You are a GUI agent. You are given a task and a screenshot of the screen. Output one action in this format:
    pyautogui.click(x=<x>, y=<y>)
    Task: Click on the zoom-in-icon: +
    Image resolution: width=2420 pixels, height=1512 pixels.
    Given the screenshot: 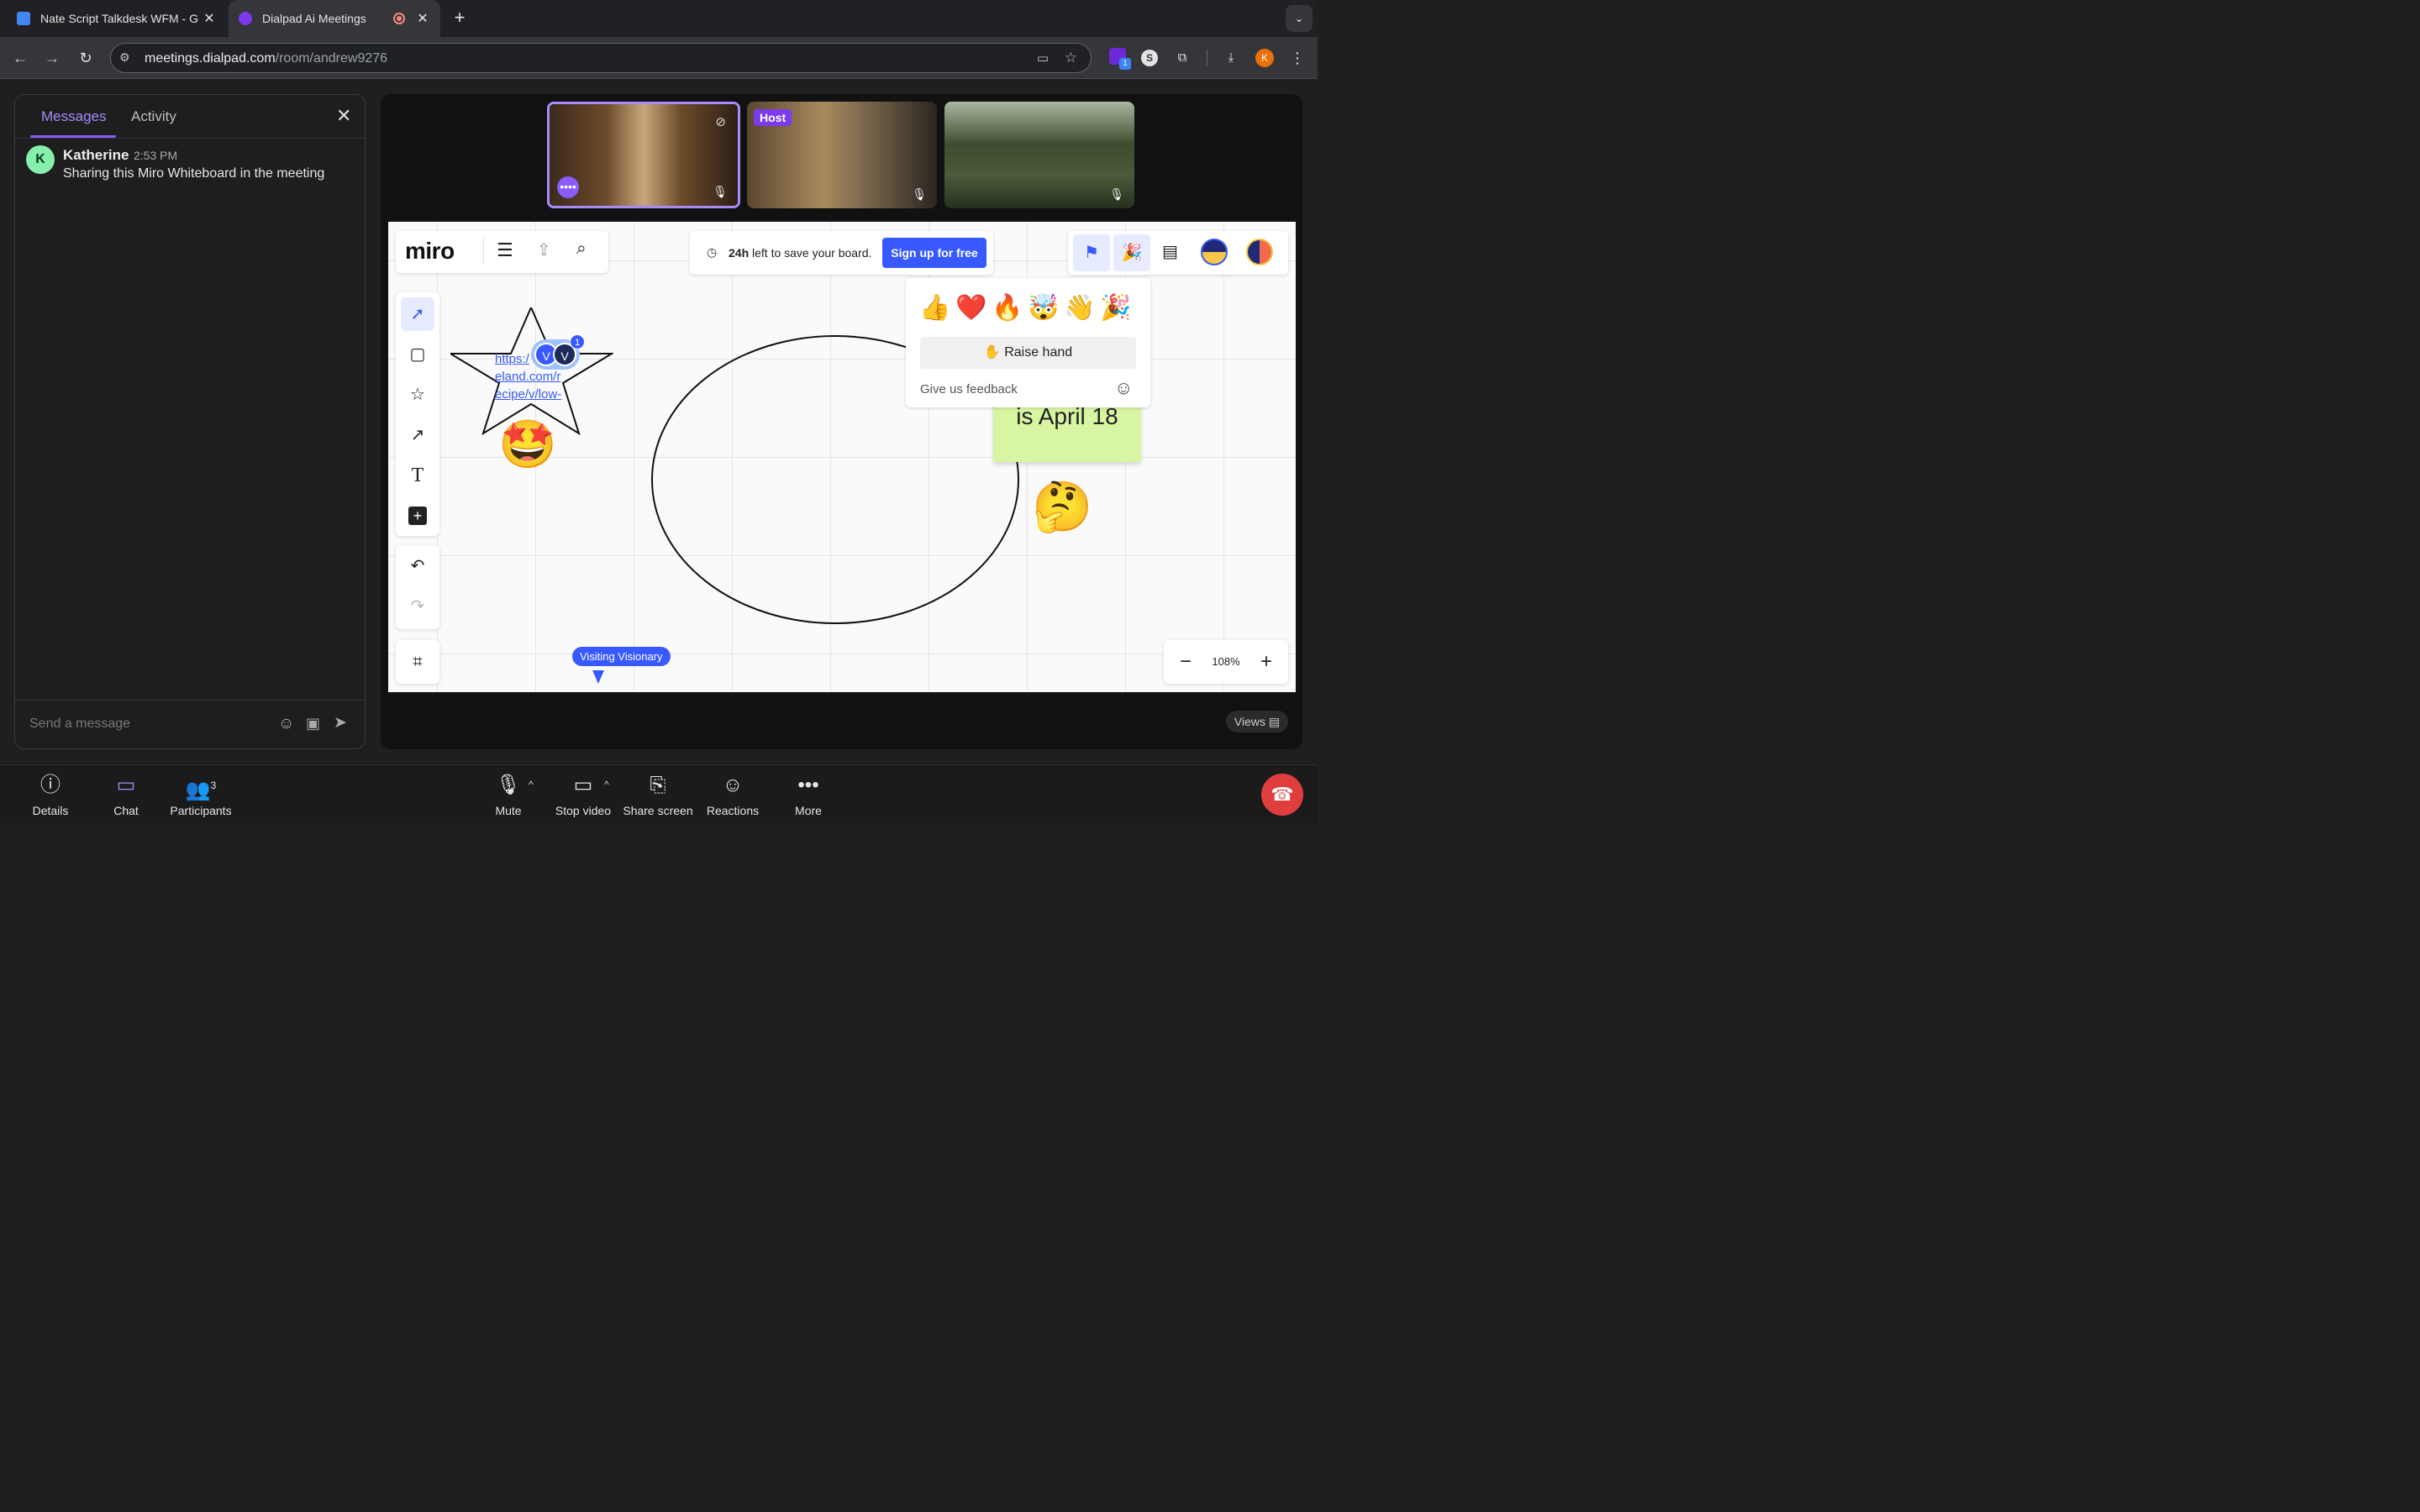 What is the action you would take?
    pyautogui.click(x=1266, y=662)
    